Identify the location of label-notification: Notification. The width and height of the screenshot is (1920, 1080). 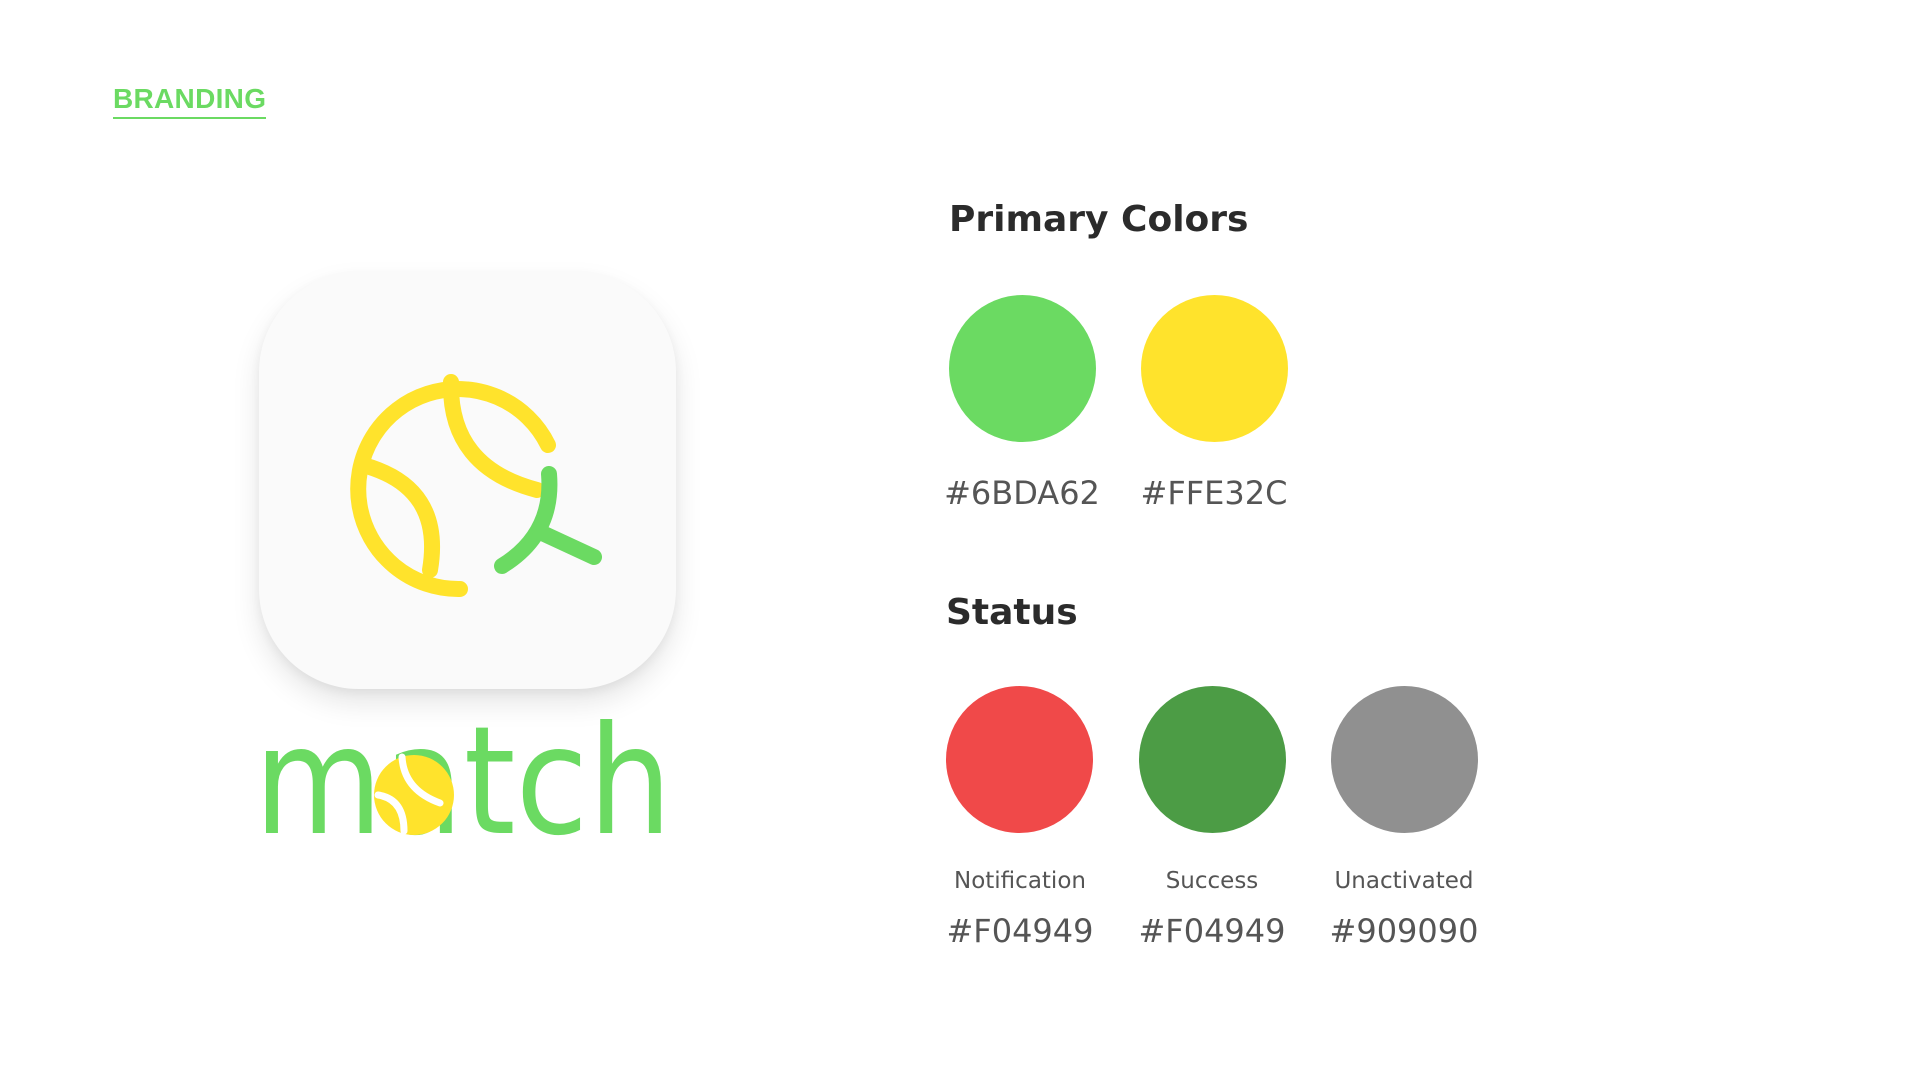
(1020, 881).